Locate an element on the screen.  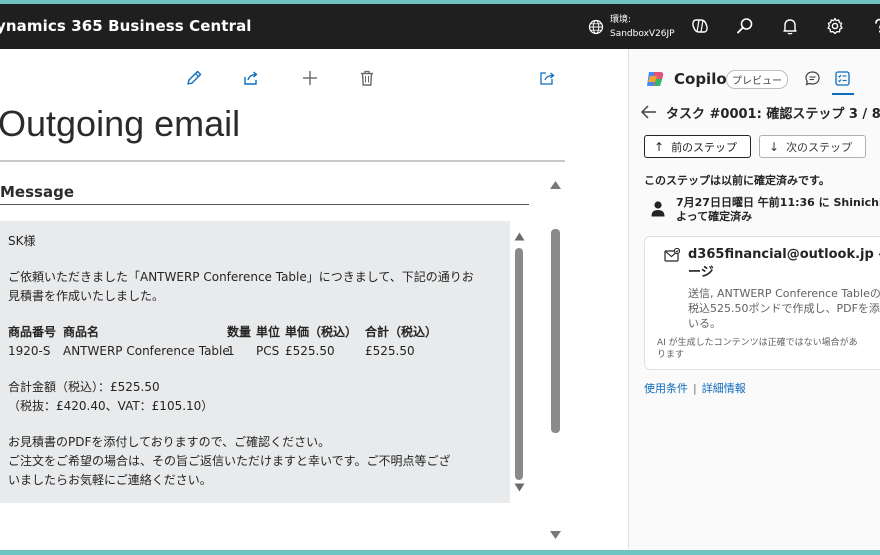
details-link: 詳細情報 is located at coordinates (724, 388).